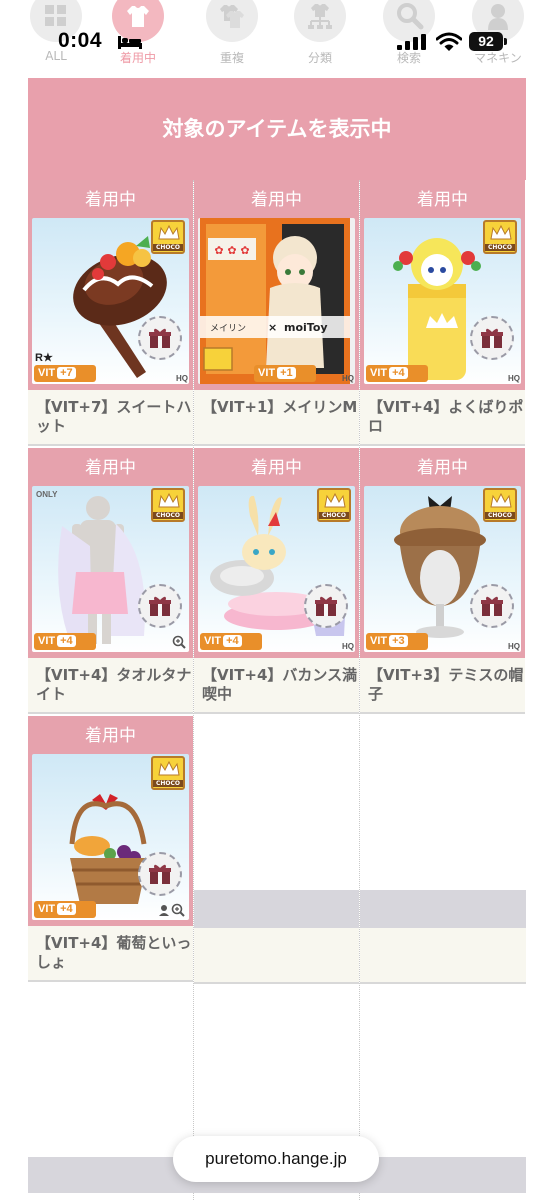  What do you see at coordinates (306, 327) in the screenshot?
I see `moitoy-caption: moiToy` at bounding box center [306, 327].